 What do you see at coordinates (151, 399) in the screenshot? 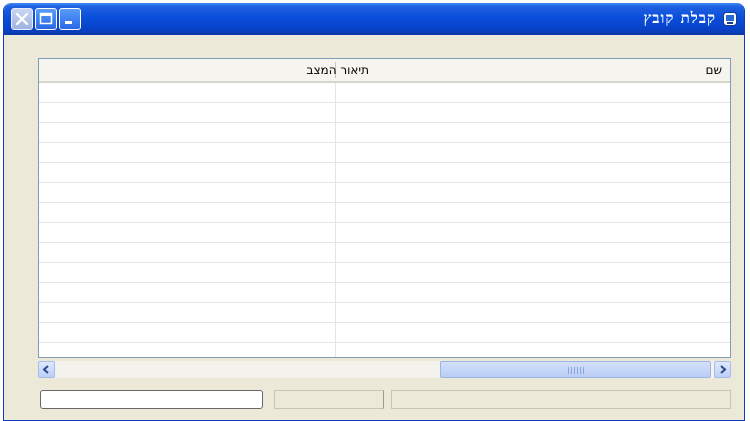
I see `progress-bar` at bounding box center [151, 399].